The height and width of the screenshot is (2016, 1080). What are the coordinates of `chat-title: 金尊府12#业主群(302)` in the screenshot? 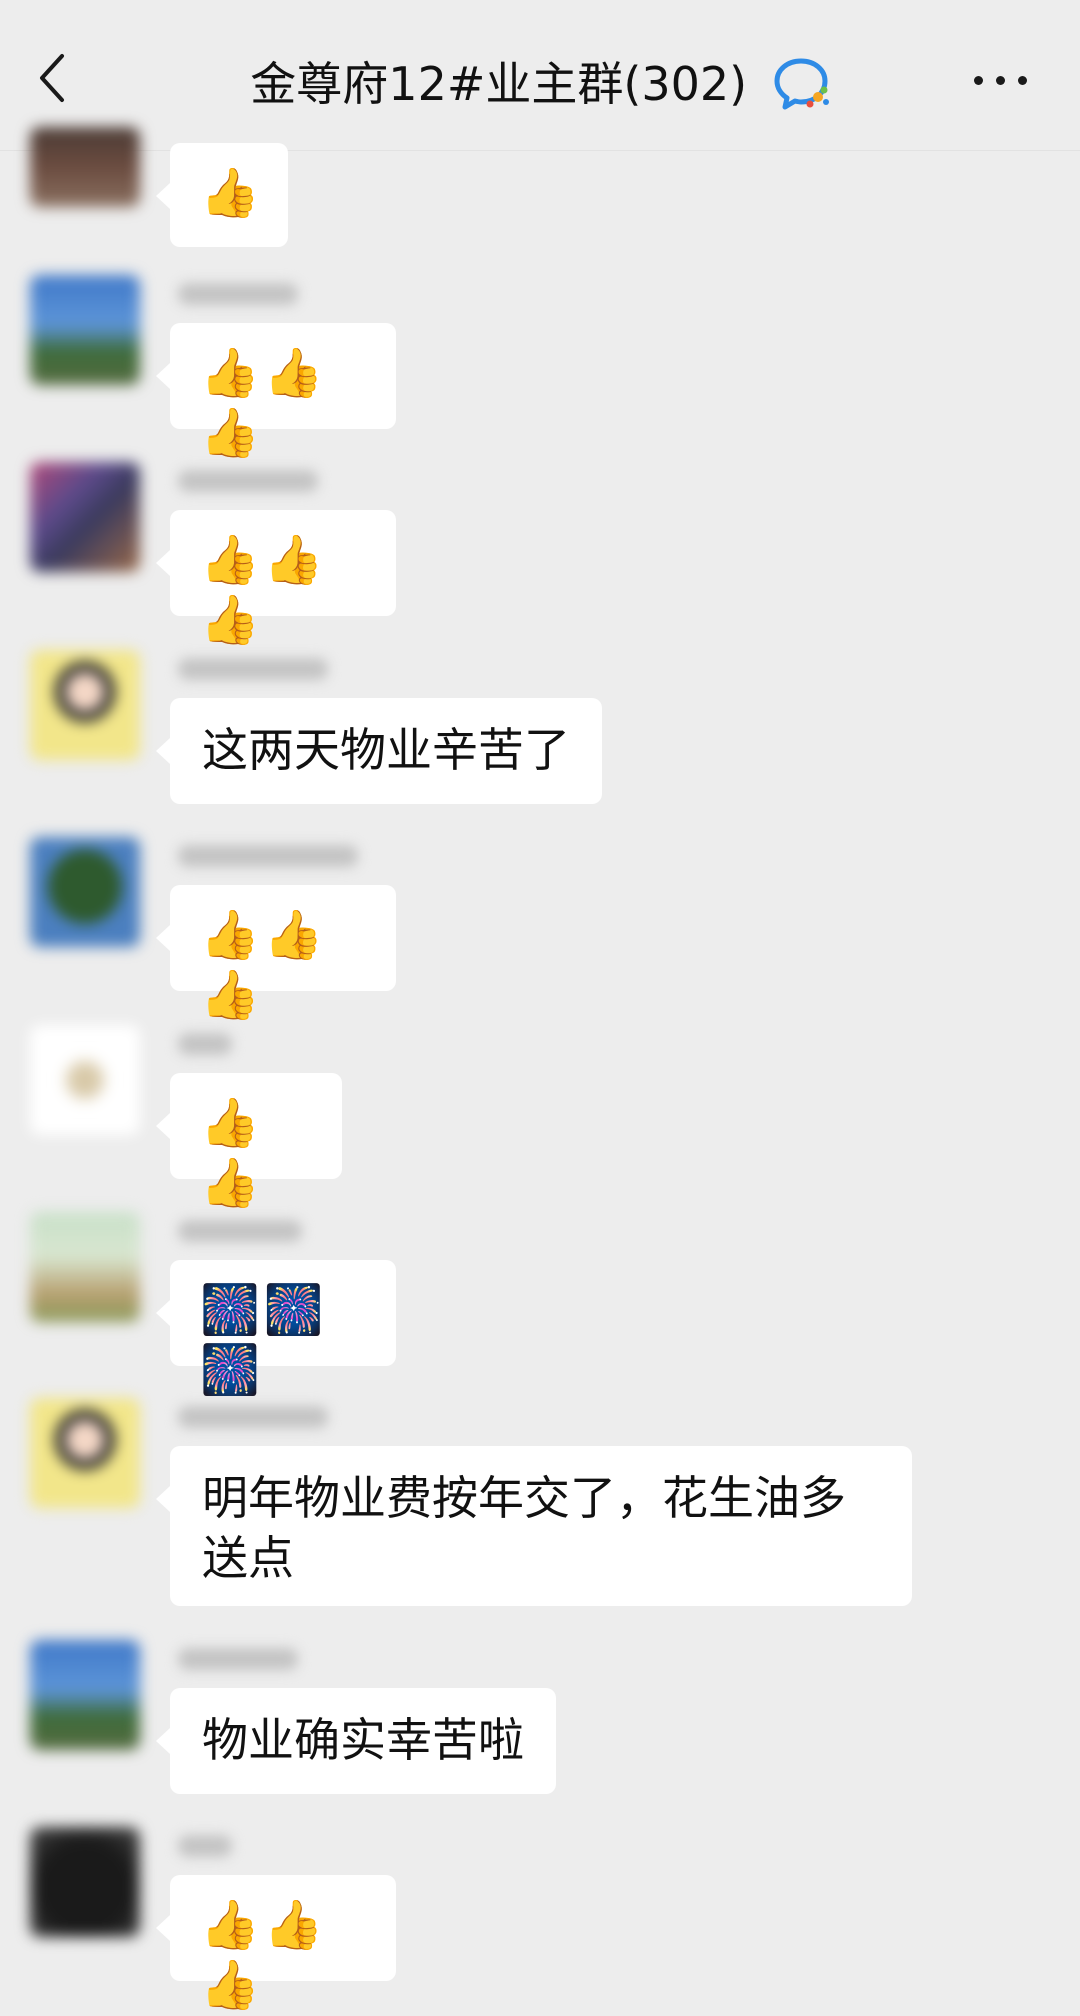 It's located at (499, 83).